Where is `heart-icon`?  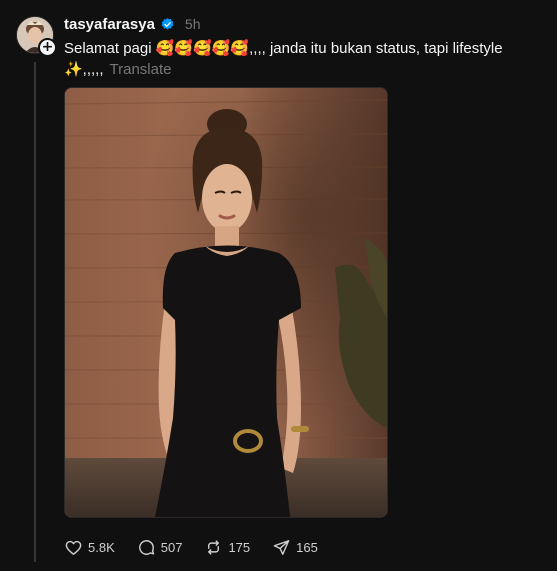 heart-icon is located at coordinates (73, 547).